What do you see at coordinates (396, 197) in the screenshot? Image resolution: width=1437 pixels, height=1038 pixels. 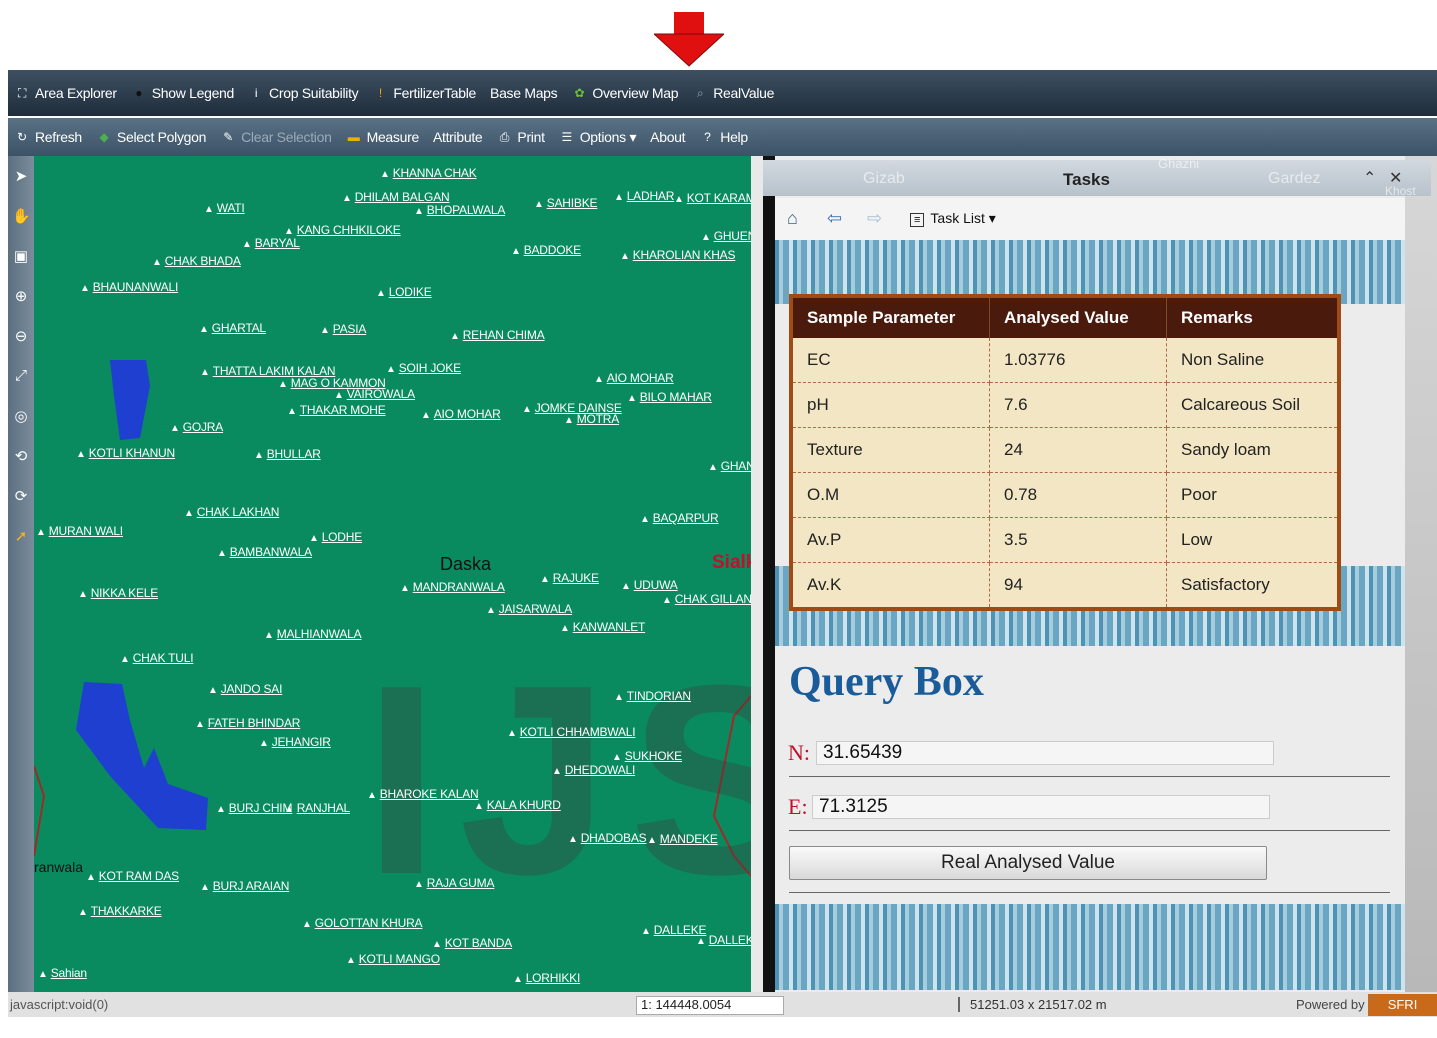 I see `map-place-label: DHILAM BALGAN` at bounding box center [396, 197].